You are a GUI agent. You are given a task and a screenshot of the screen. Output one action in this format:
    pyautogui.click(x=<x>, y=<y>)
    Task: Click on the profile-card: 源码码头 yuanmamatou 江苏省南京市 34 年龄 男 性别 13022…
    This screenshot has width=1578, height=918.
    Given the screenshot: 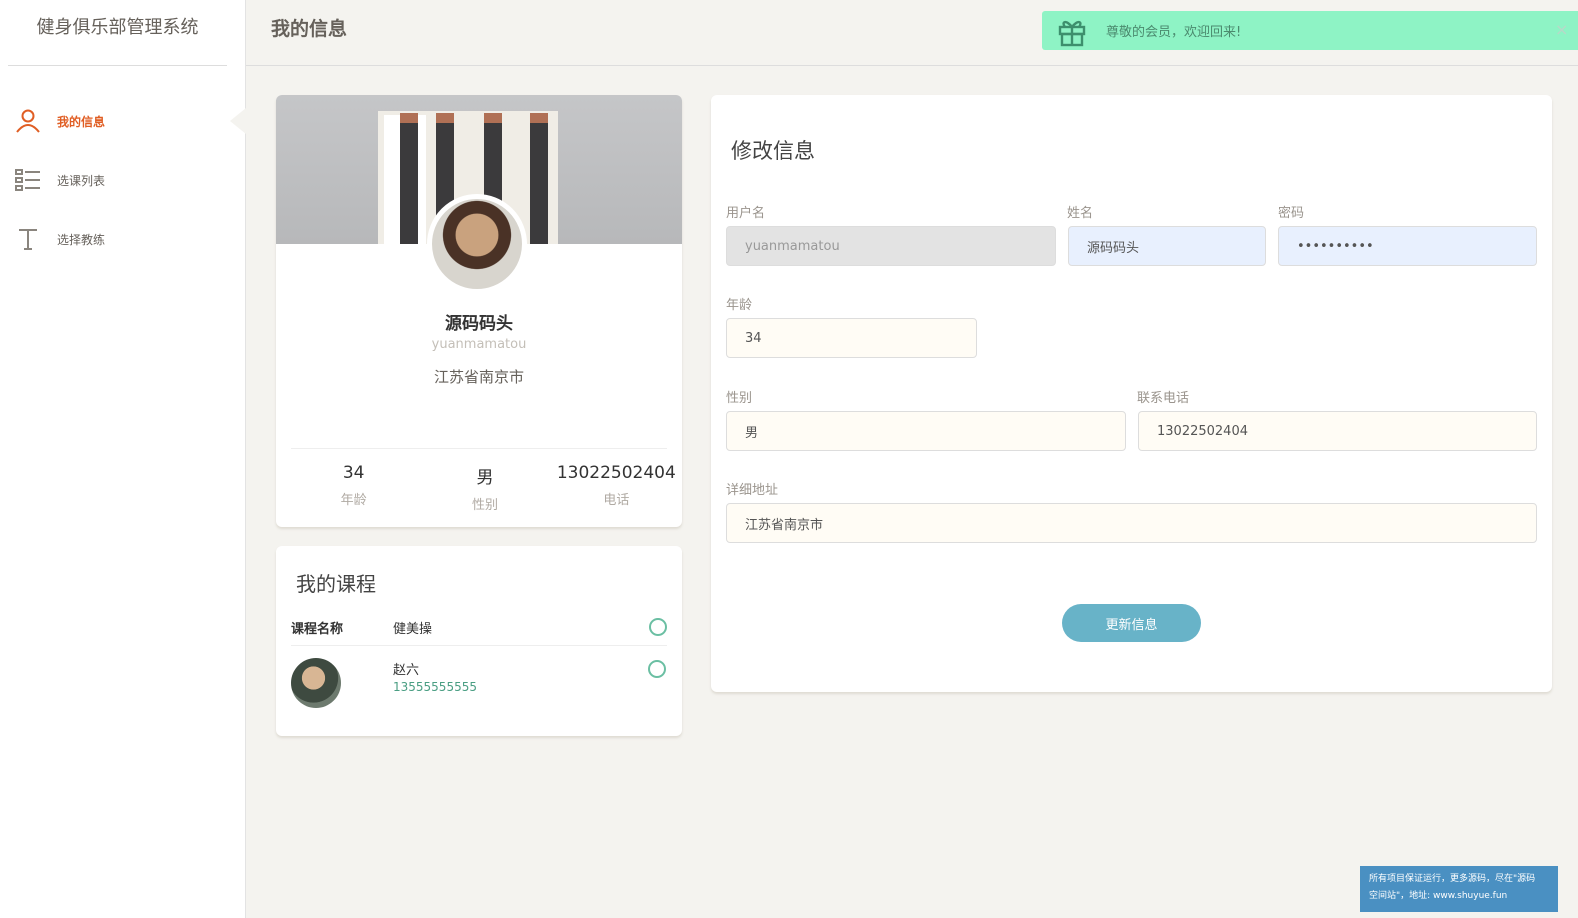 What is the action you would take?
    pyautogui.click(x=479, y=311)
    